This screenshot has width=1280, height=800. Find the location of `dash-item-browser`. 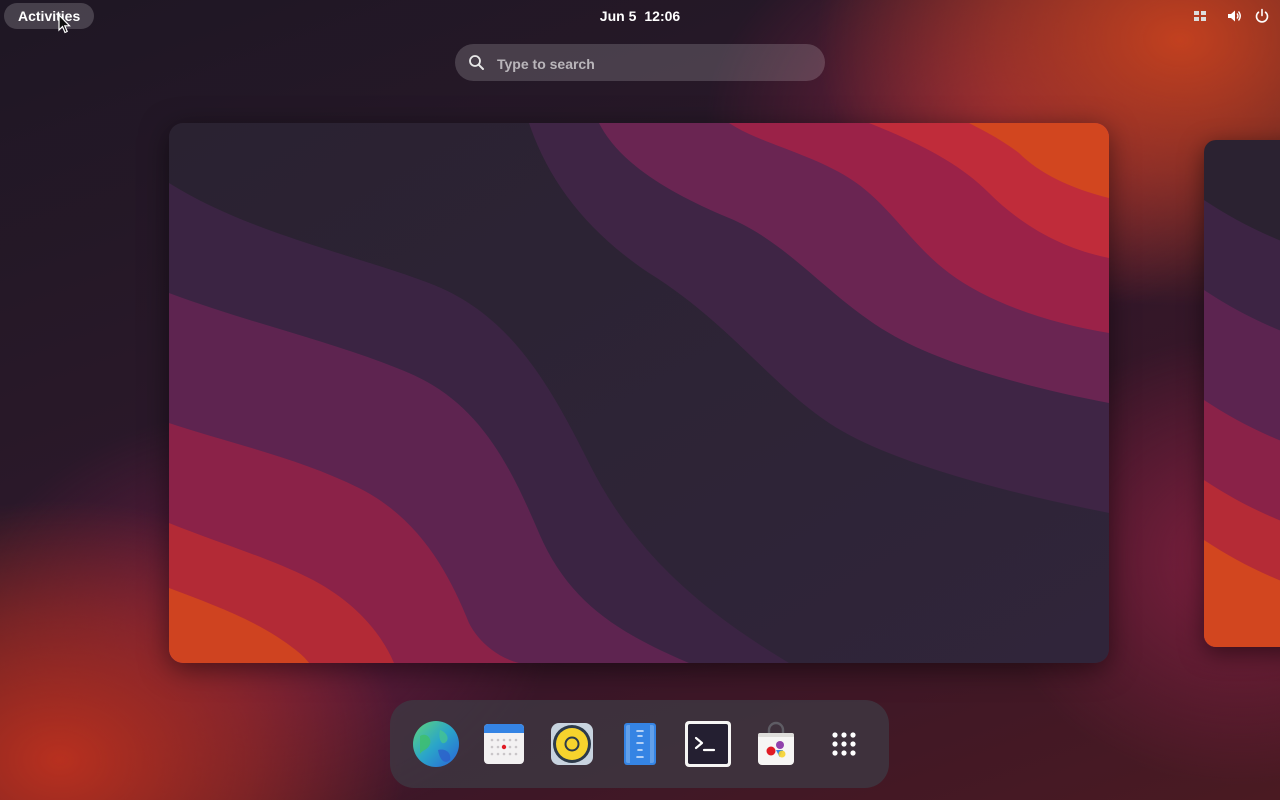

dash-item-browser is located at coordinates (436, 744).